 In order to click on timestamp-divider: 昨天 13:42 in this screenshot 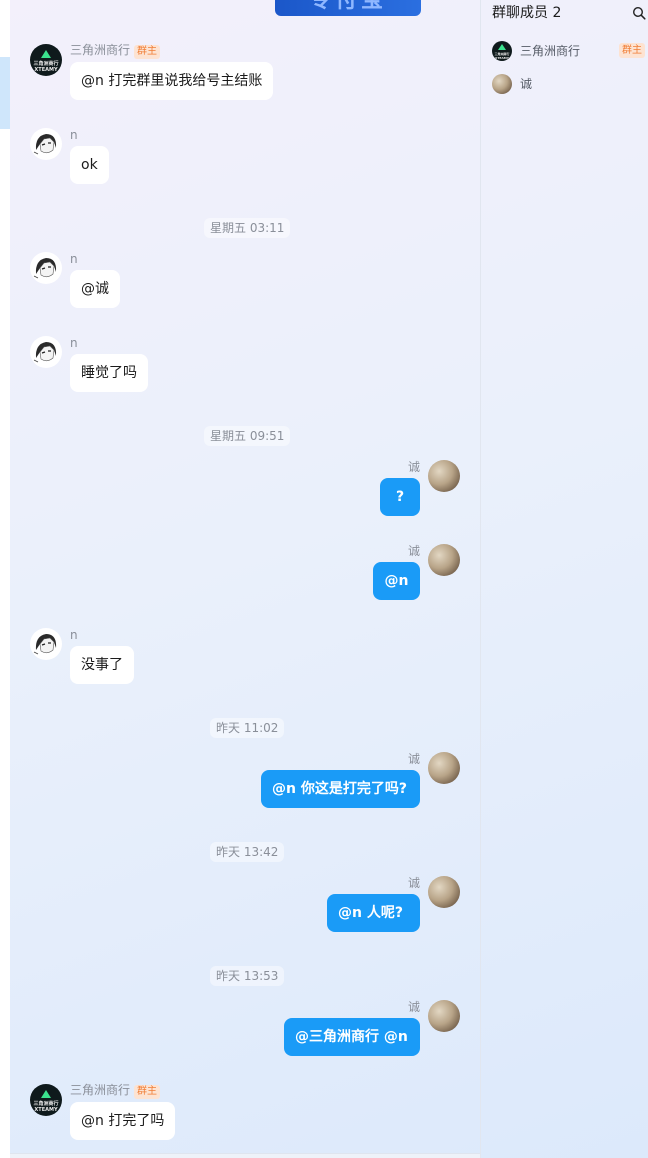, I will do `click(247, 852)`.